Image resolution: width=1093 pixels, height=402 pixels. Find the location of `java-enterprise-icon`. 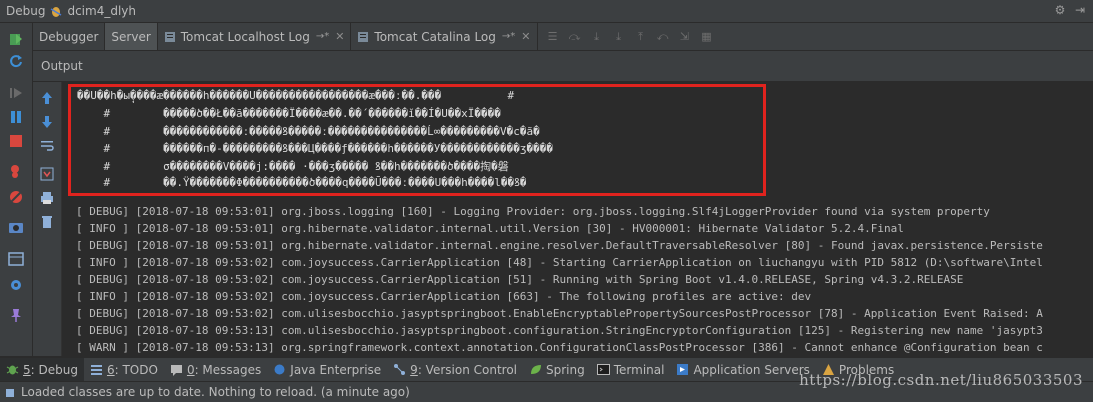

java-enterprise-icon is located at coordinates (279, 369).